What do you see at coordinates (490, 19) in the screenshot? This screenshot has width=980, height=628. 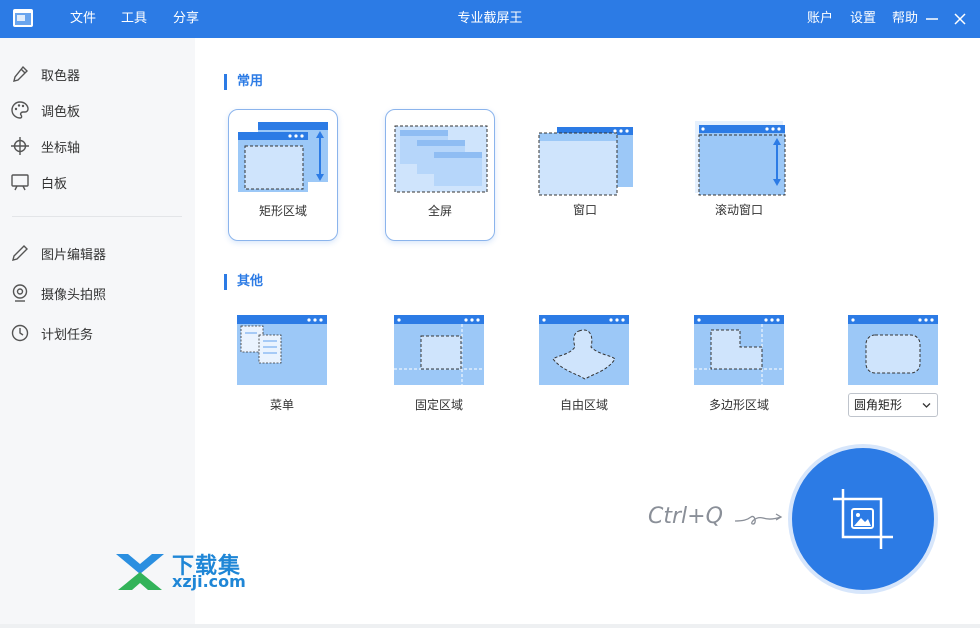 I see `title-bar: 文件 工具 分享 专业截屏王 账户 设置 帮助` at bounding box center [490, 19].